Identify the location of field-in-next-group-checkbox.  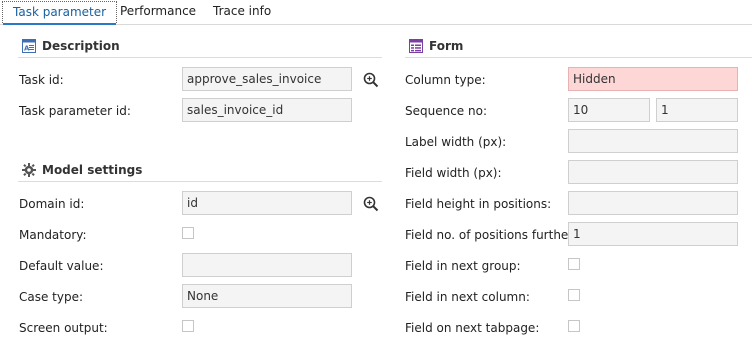
(574, 264).